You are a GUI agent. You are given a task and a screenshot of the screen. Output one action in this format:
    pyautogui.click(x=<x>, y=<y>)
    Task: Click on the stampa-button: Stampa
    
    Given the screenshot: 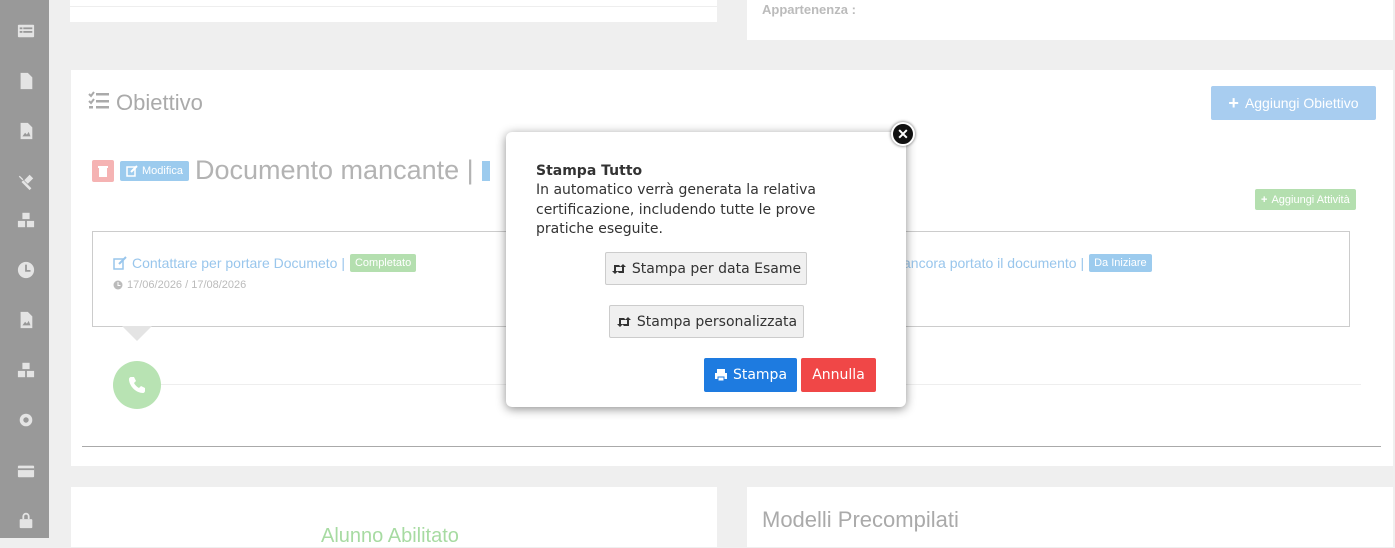 What is the action you would take?
    pyautogui.click(x=750, y=375)
    